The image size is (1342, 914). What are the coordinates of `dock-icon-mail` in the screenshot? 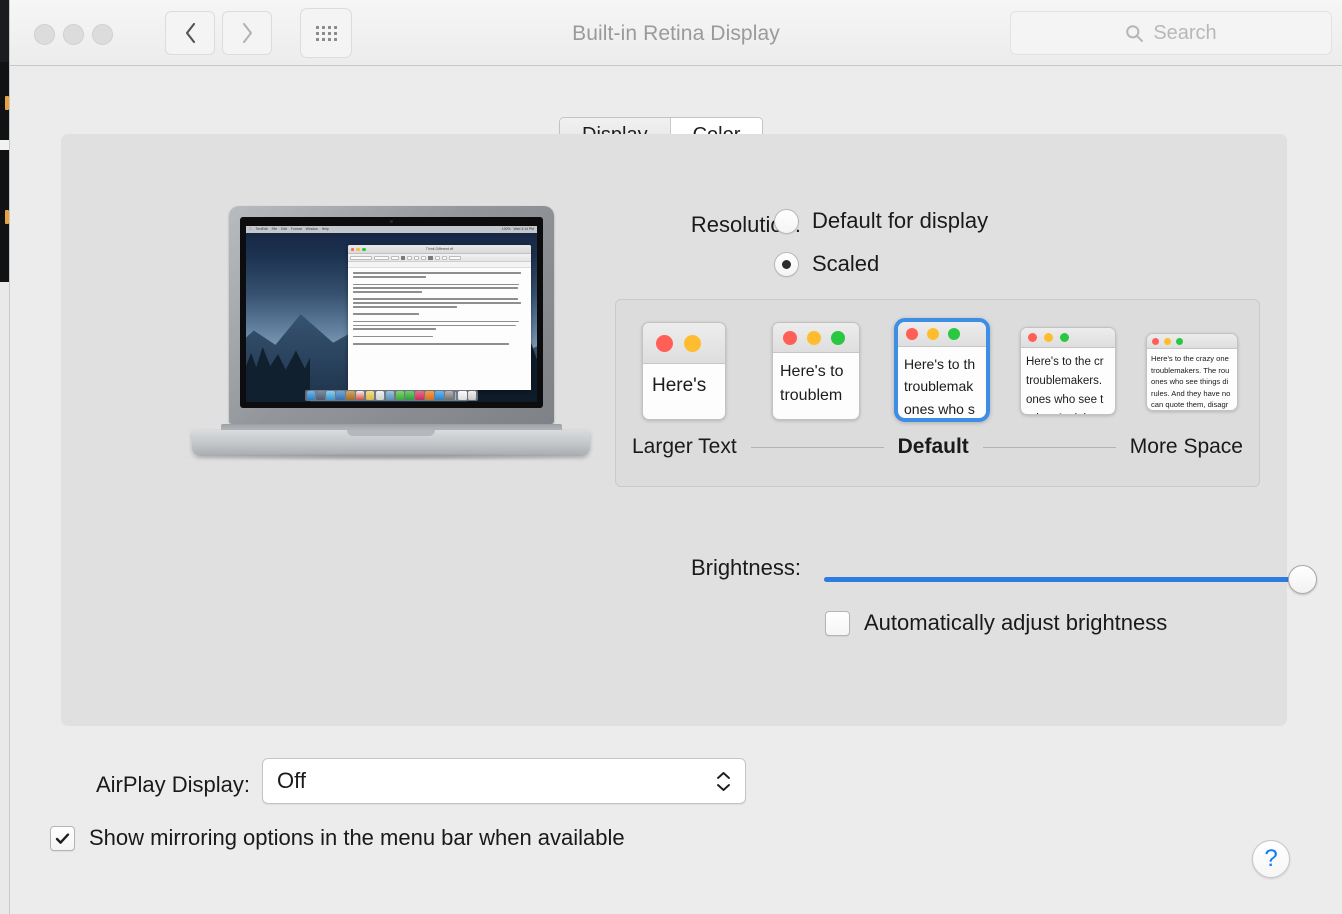 It's located at (340, 395).